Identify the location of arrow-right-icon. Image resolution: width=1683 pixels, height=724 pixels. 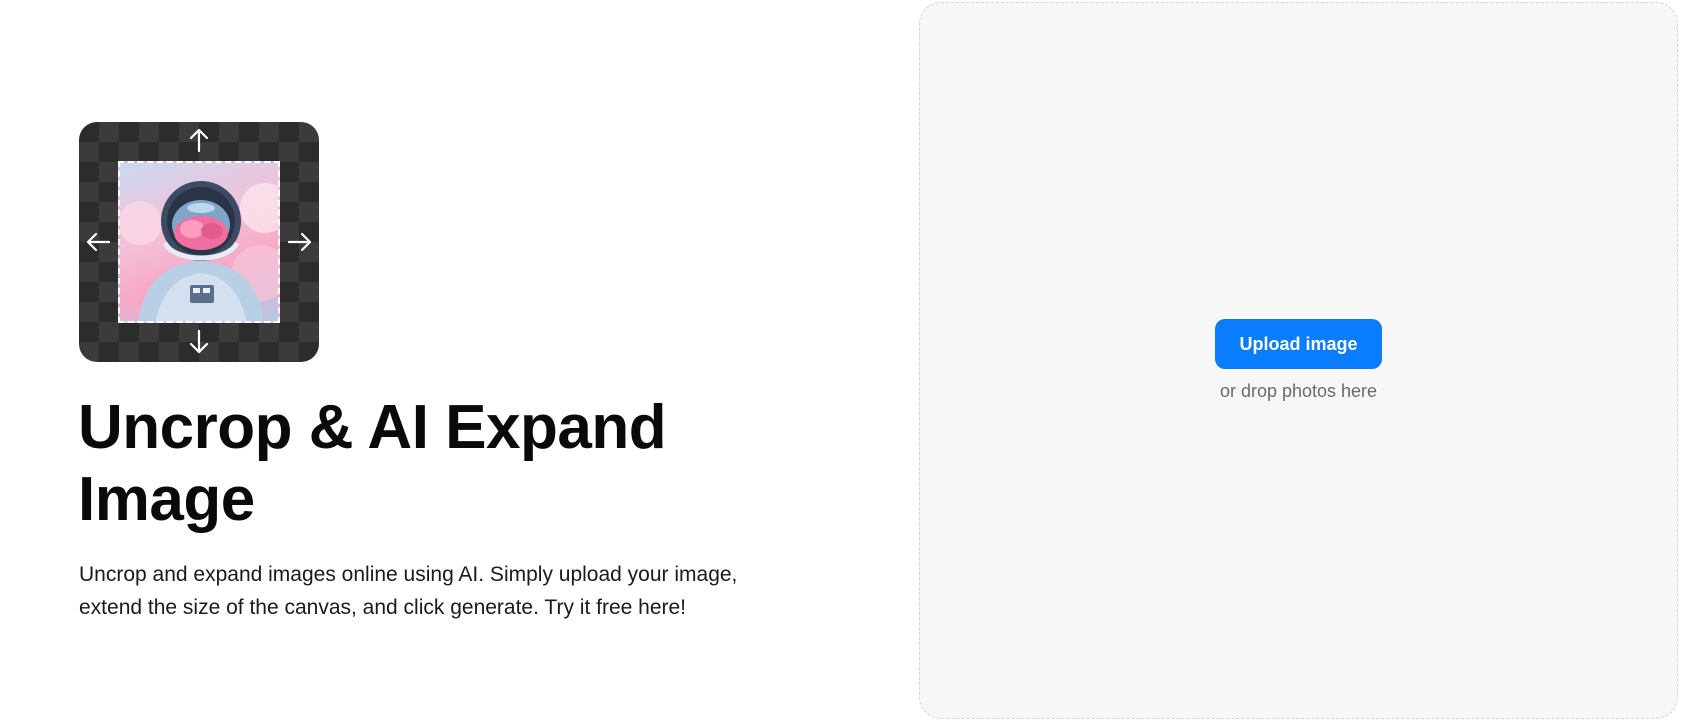
(300, 242).